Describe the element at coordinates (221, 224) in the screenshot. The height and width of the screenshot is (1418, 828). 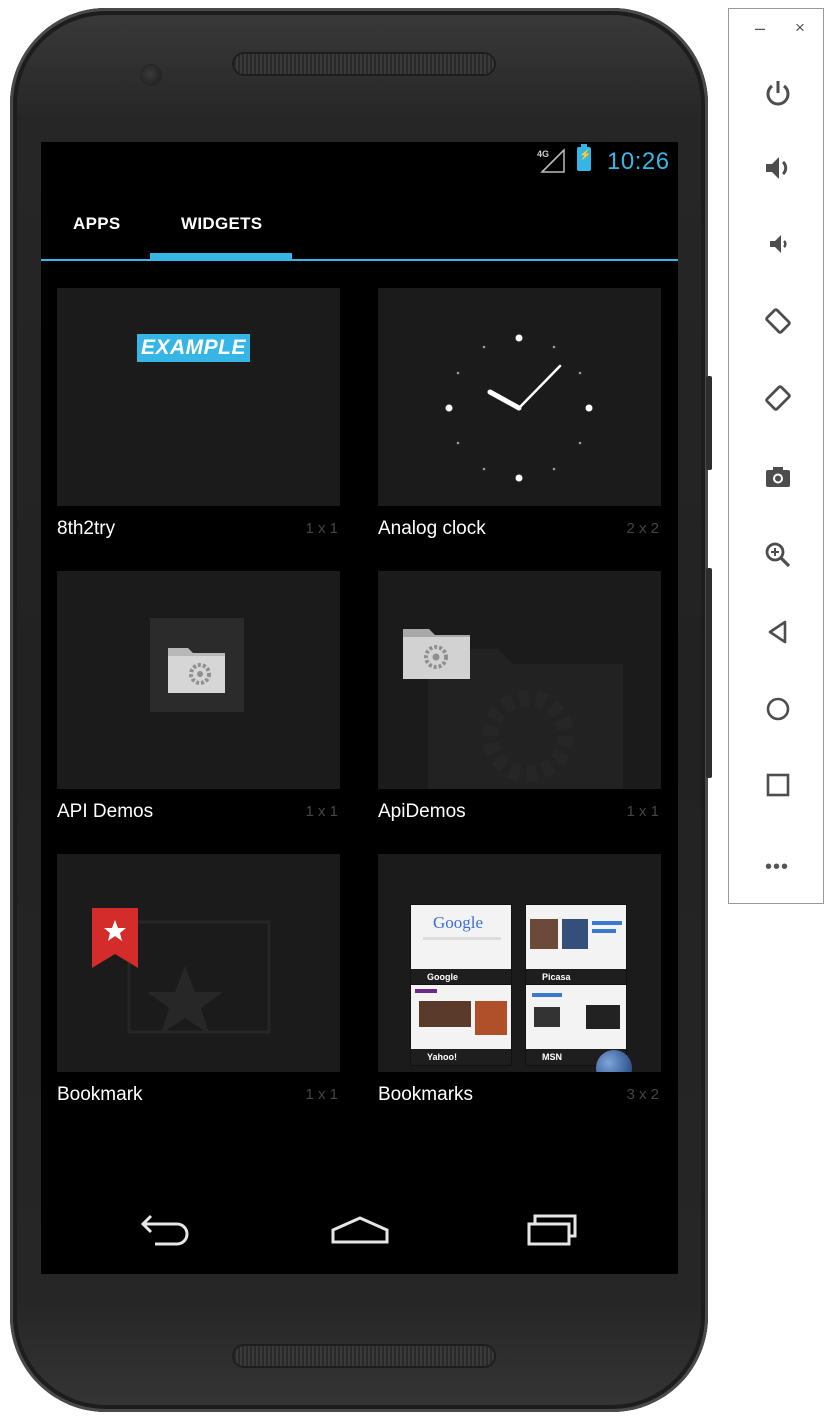
I see `tab-widgets: WIDGETS` at that location.